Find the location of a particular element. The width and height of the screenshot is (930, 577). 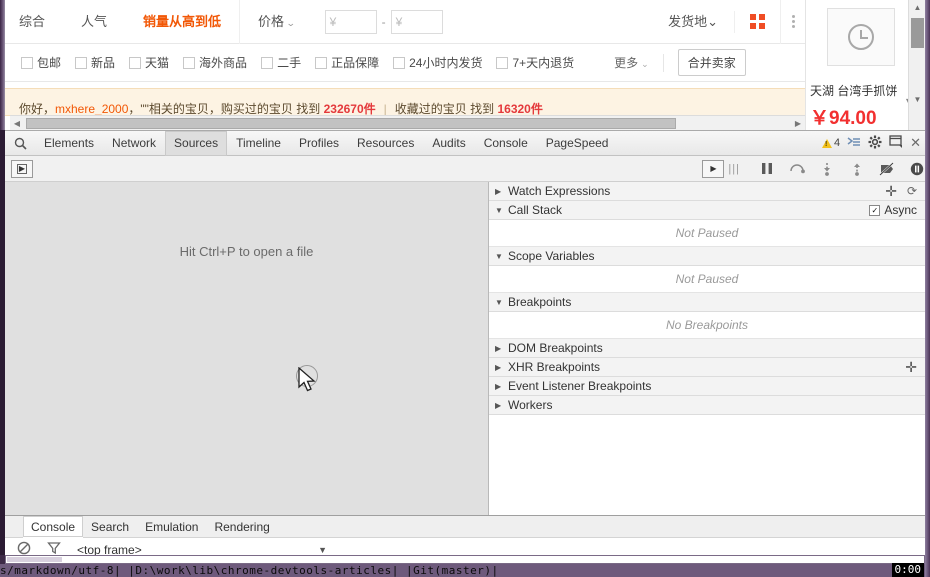

pause-resume-button is located at coordinates (766, 168).